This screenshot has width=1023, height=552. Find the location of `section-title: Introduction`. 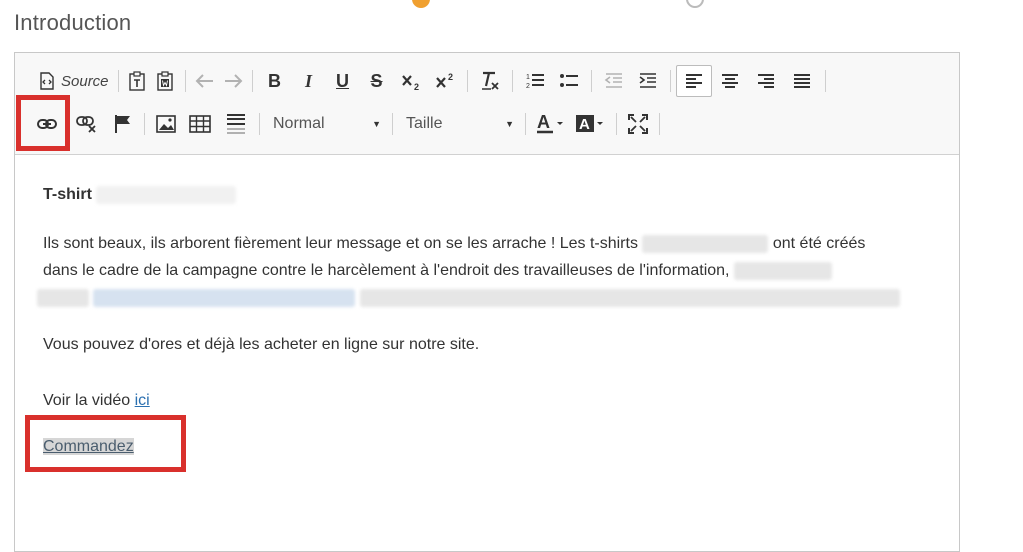

section-title: Introduction is located at coordinates (73, 22).